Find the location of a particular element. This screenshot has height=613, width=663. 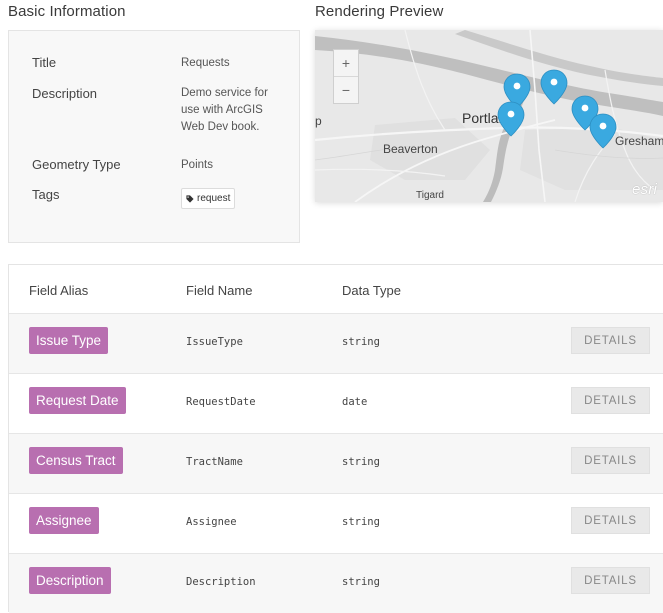

field-alias-badge: Census Tract is located at coordinates (76, 460).